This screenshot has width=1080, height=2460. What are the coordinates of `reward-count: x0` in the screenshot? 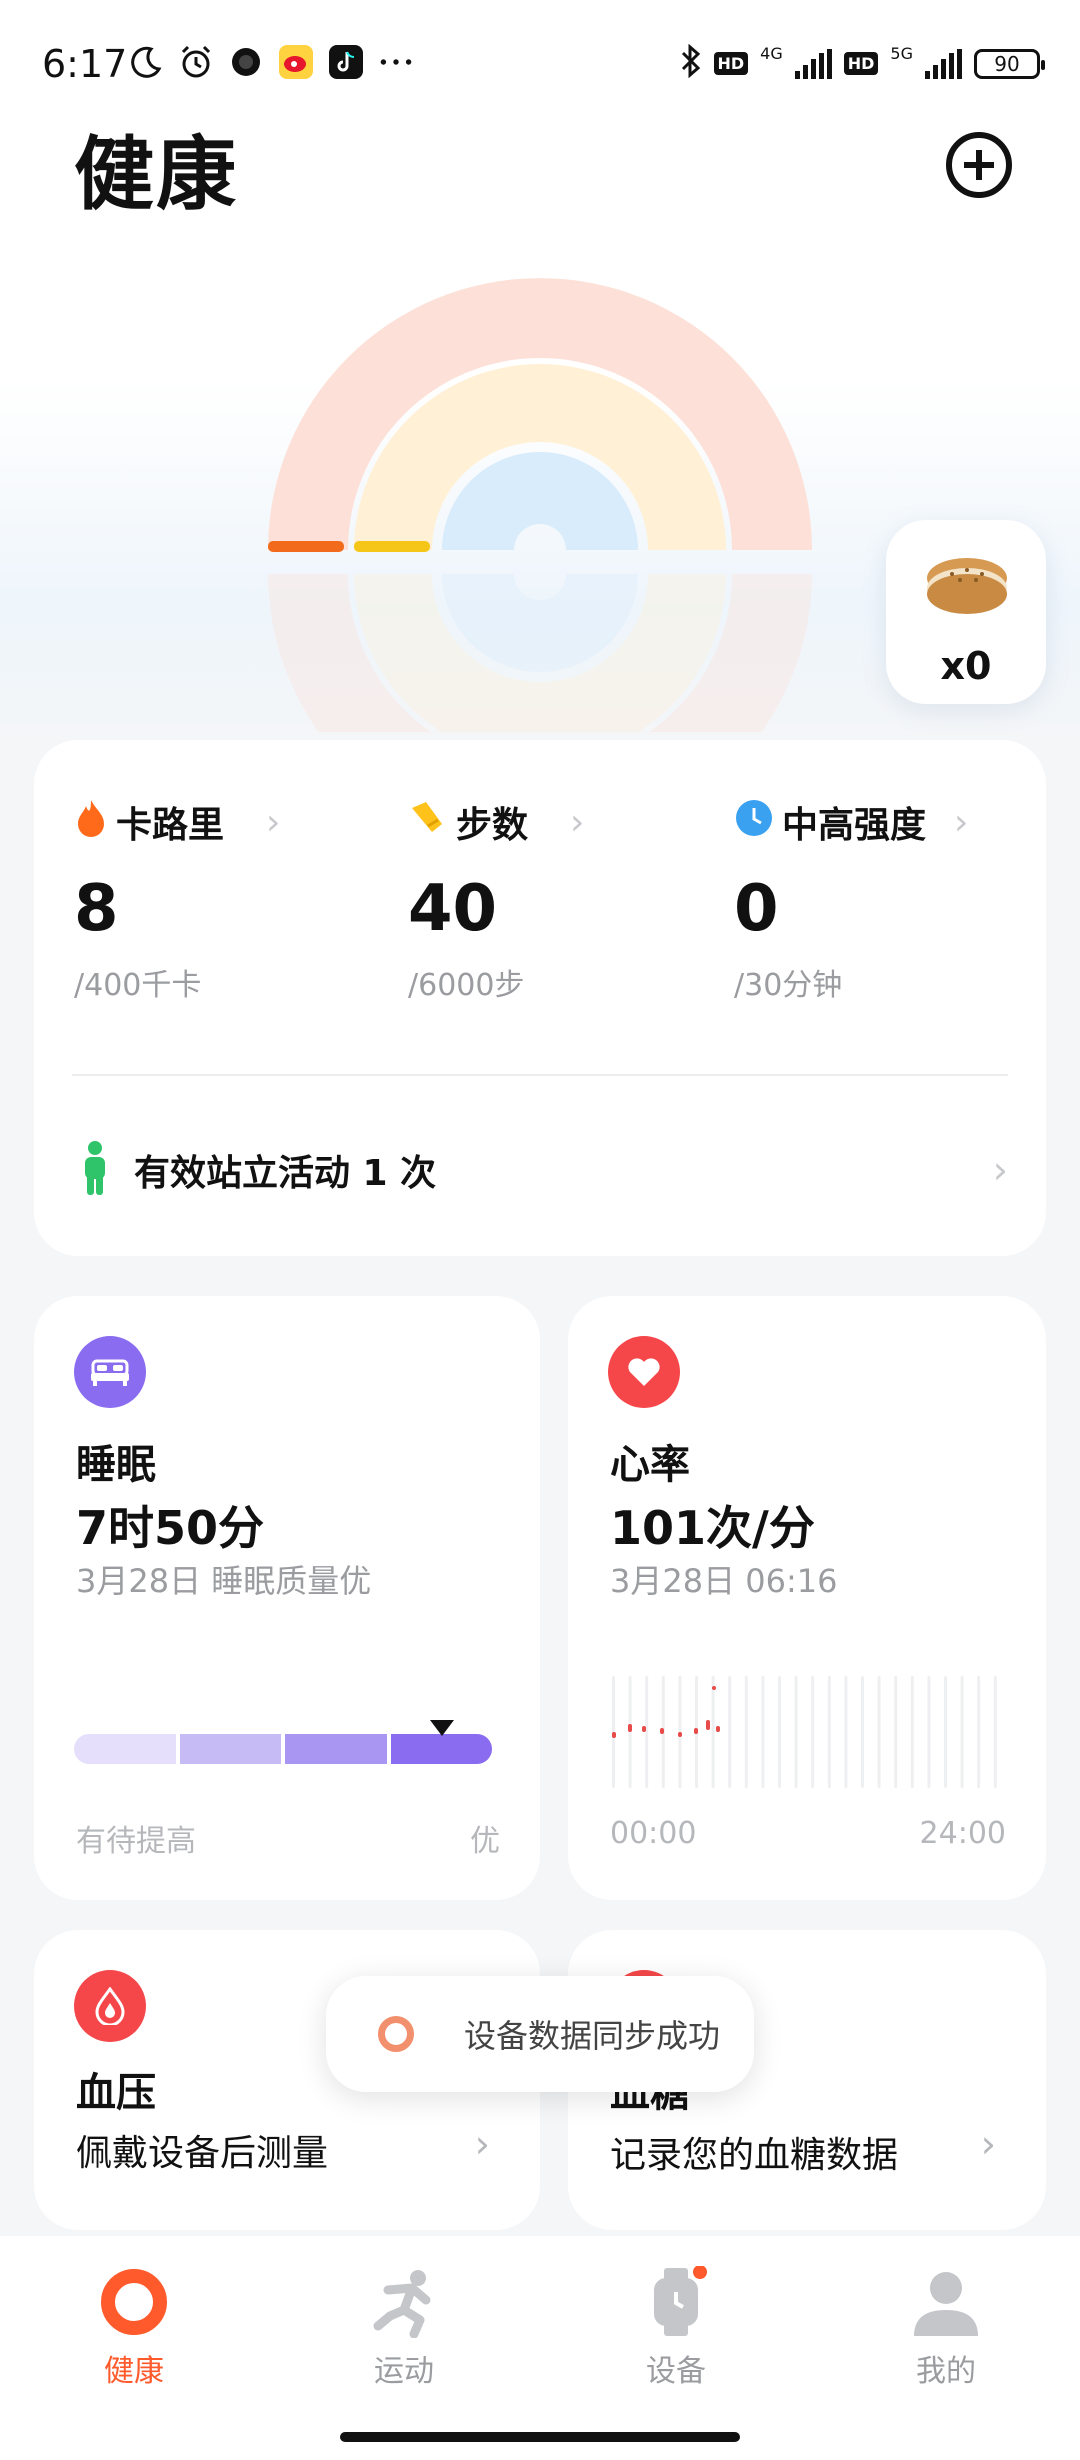 It's located at (966, 666).